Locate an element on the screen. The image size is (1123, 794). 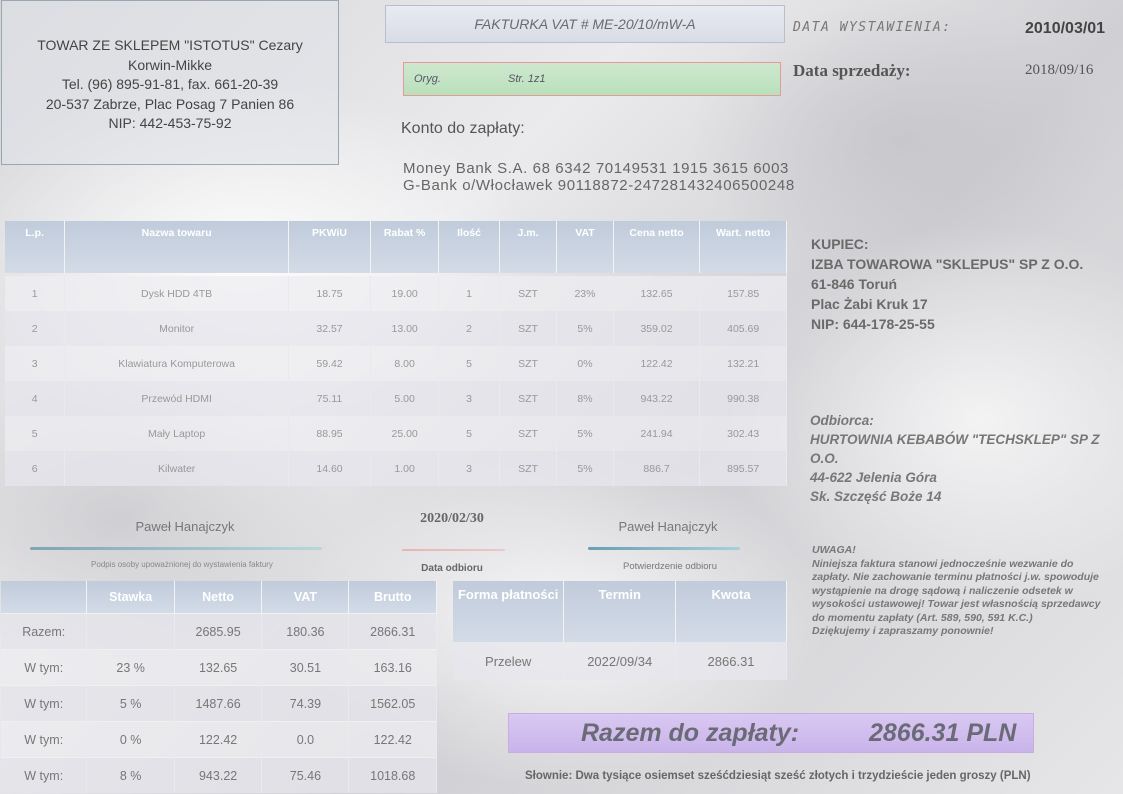
issue-date-label: DATA WYSTAWIENIA: is located at coordinates (872, 27).